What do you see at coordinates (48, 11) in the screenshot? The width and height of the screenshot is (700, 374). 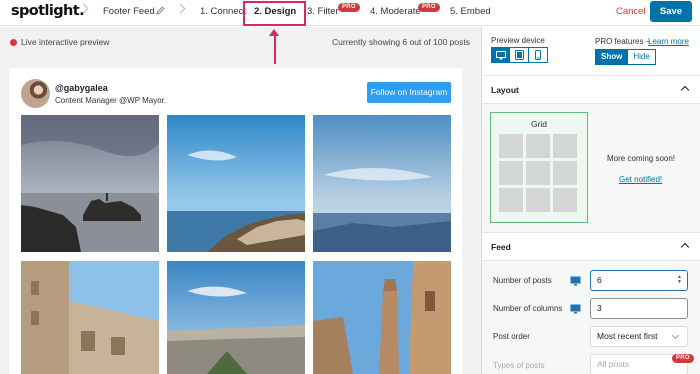 I see `spotlight-logo: spotlight.` at bounding box center [48, 11].